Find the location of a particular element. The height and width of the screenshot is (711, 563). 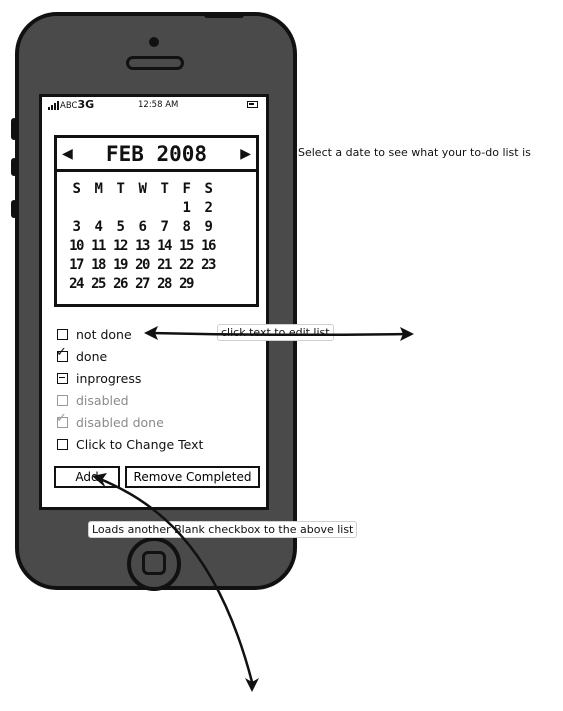

double-arrow-line is located at coordinates (279, 334).